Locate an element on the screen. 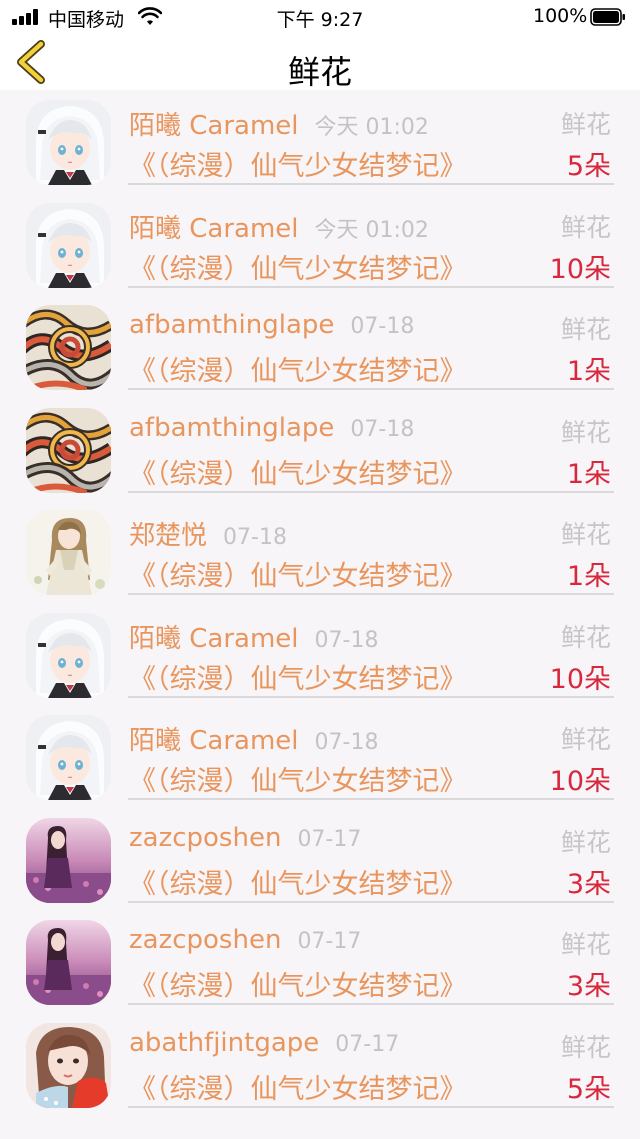  user-name: 郑楚悦 is located at coordinates (168, 536).